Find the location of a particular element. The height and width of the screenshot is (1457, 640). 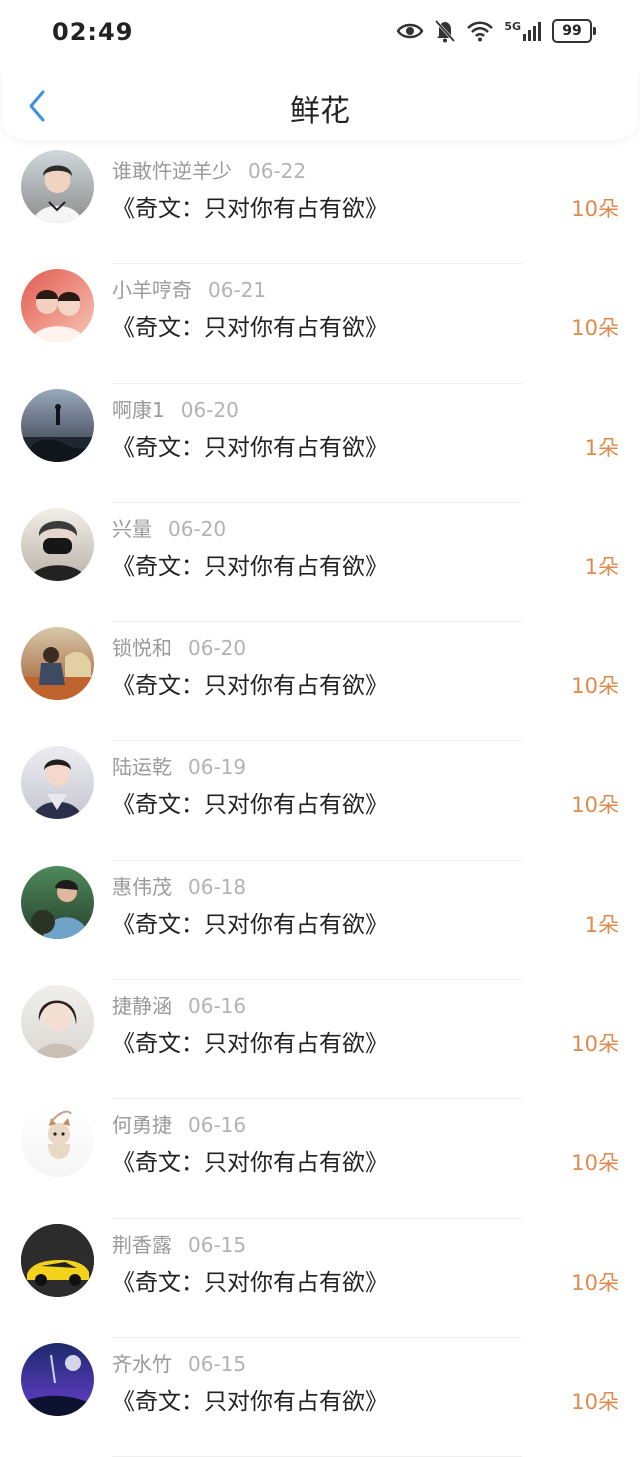

item-meta: 何勇捷 06-16 is located at coordinates (179, 1123).